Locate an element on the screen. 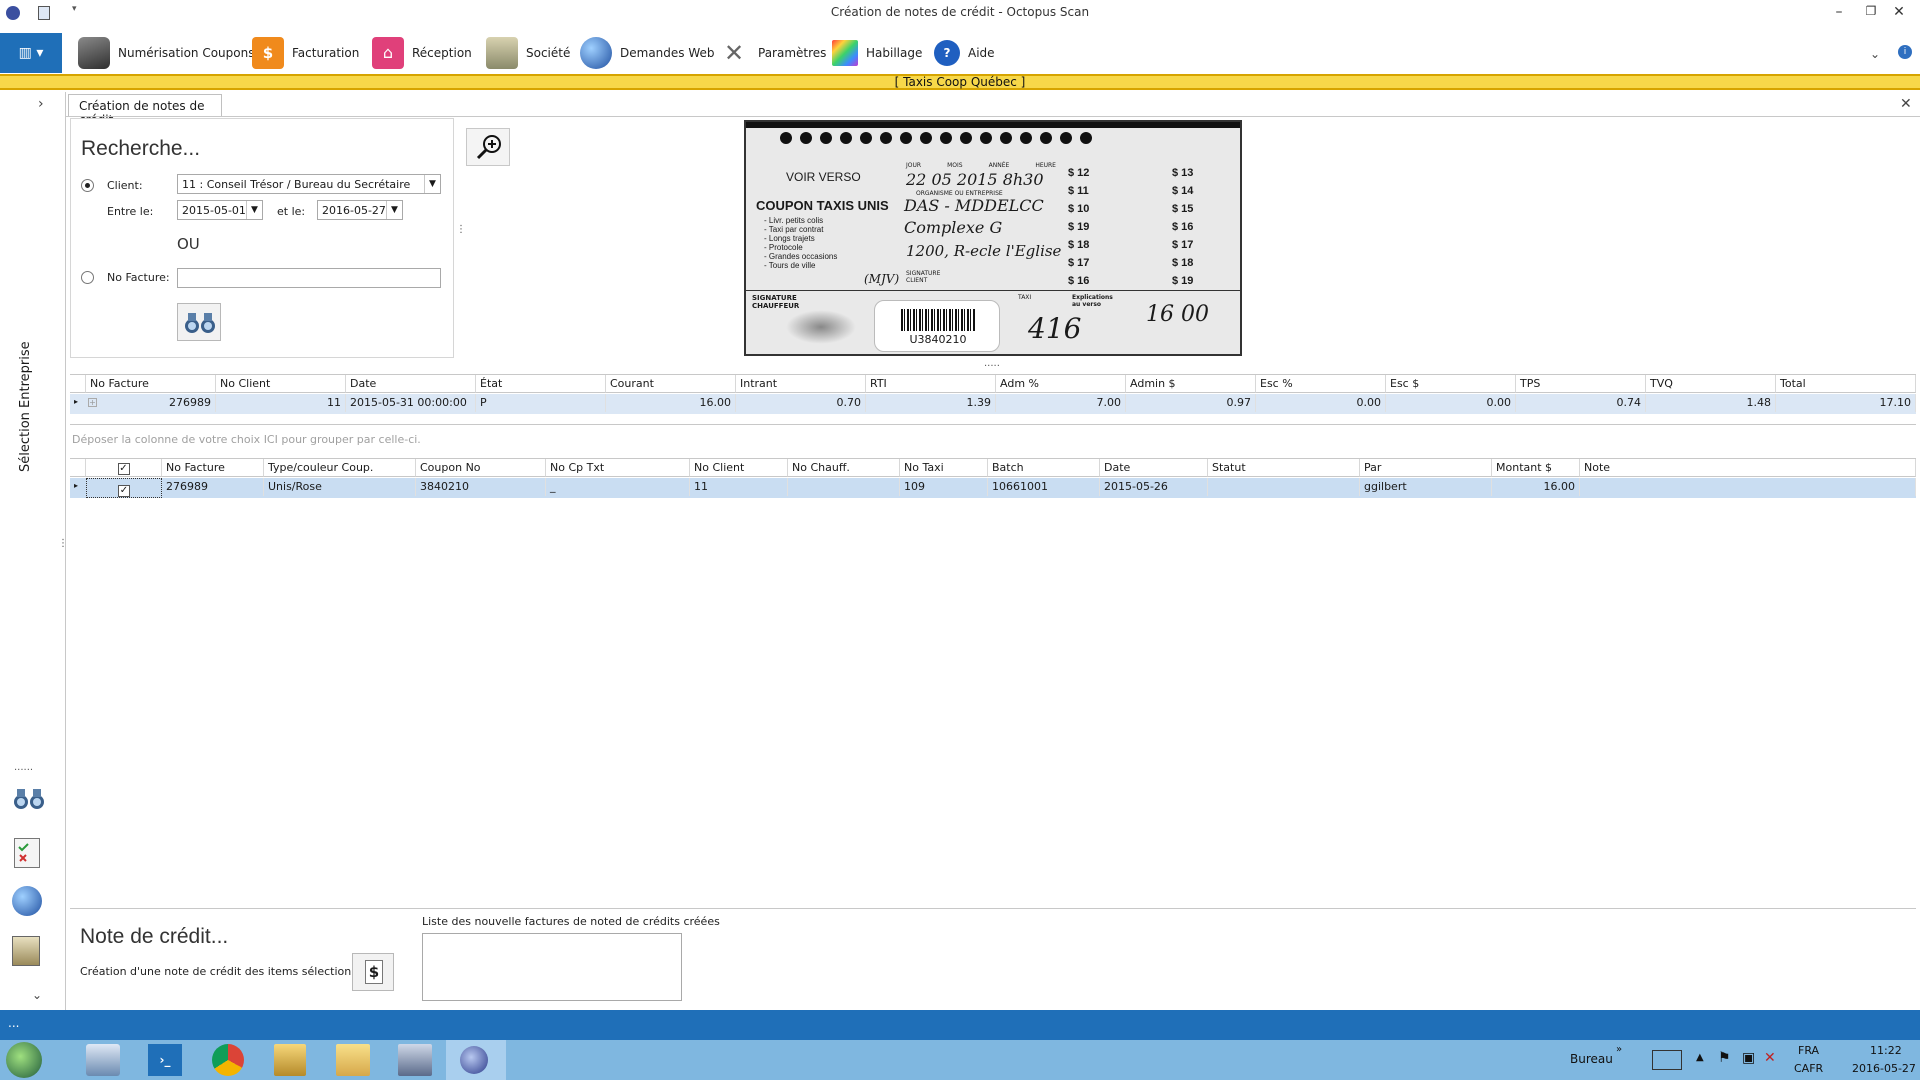  ribbon-collapse-chevron-icon: ⌄ is located at coordinates (1875, 54).